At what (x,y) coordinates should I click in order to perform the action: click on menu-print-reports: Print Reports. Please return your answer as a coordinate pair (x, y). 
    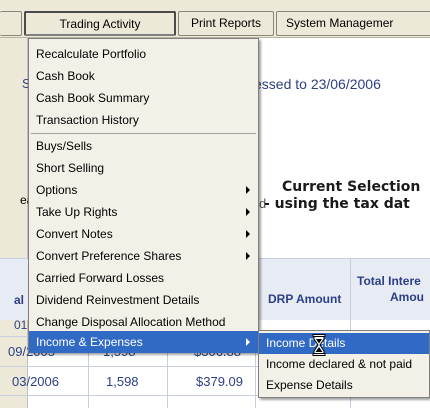
    Looking at the image, I should click on (226, 23).